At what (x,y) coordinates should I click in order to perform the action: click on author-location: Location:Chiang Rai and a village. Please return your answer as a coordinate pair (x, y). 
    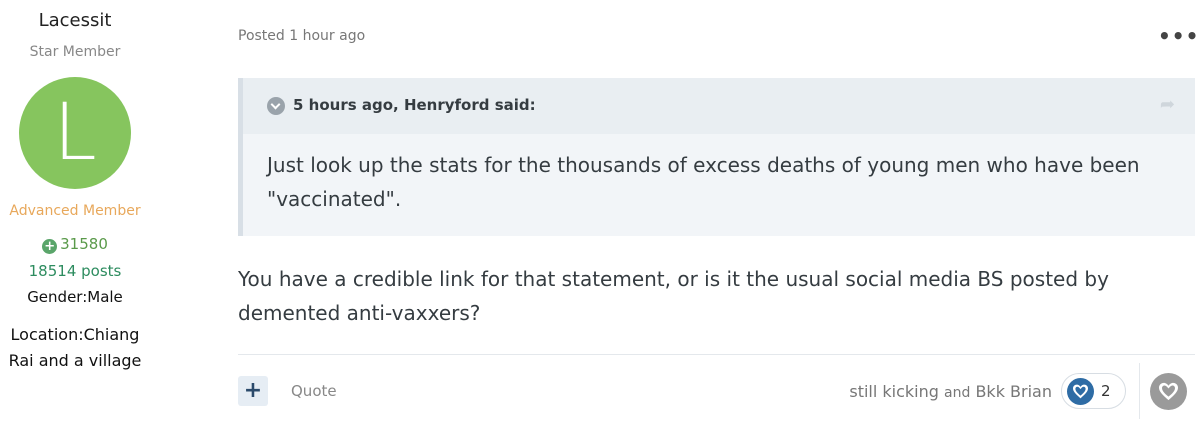
    Looking at the image, I should click on (75, 347).